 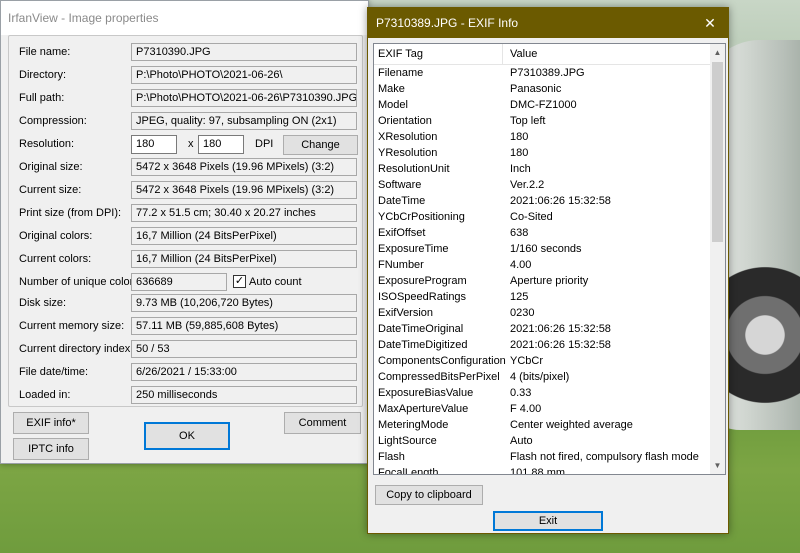 I want to click on compression-field: JPEG, quality: 97, subsampling ON (2x1), so click(x=244, y=121).